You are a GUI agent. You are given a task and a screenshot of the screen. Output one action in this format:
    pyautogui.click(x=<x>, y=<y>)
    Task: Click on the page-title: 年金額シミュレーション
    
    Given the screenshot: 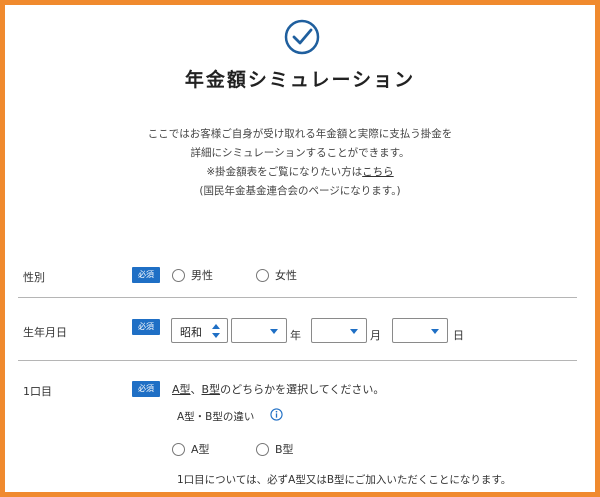 What is the action you would take?
    pyautogui.click(x=300, y=80)
    